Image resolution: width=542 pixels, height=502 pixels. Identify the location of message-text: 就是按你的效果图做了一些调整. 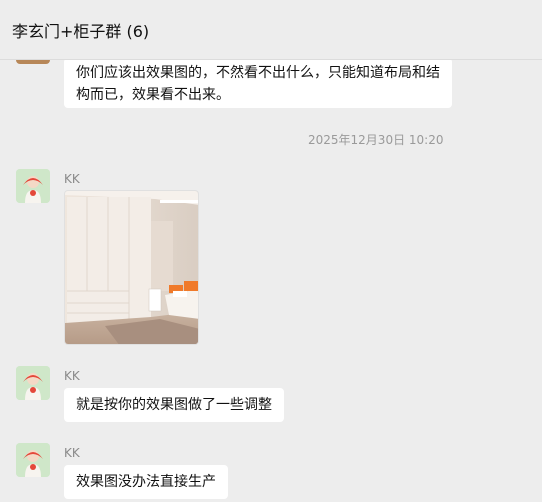
(174, 405).